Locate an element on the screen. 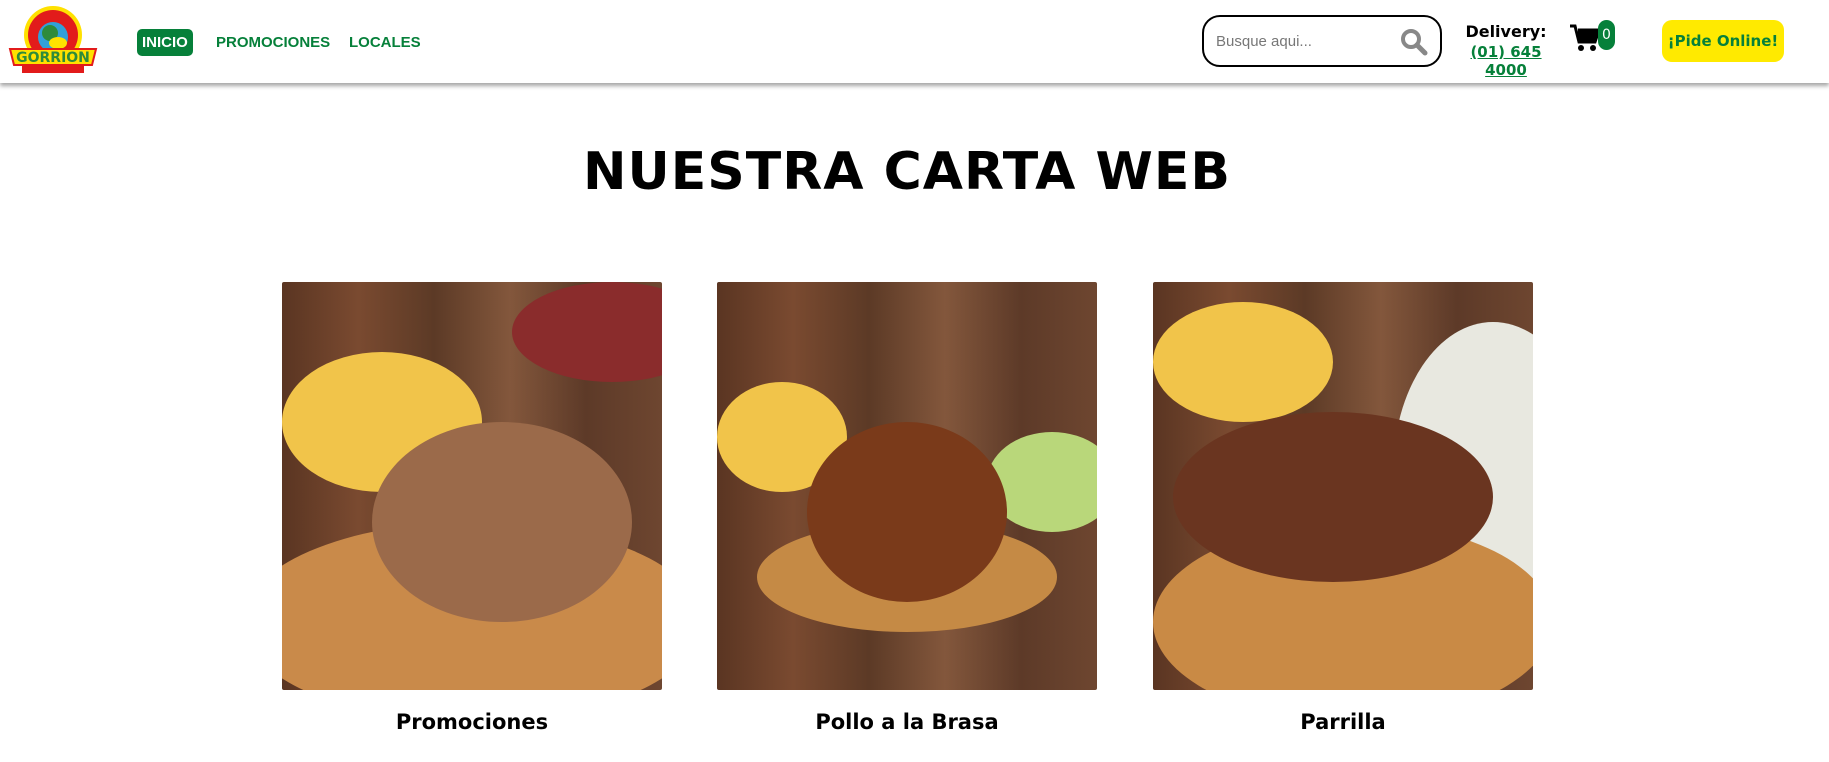 The image size is (1829, 762). search-icon is located at coordinates (1414, 42).